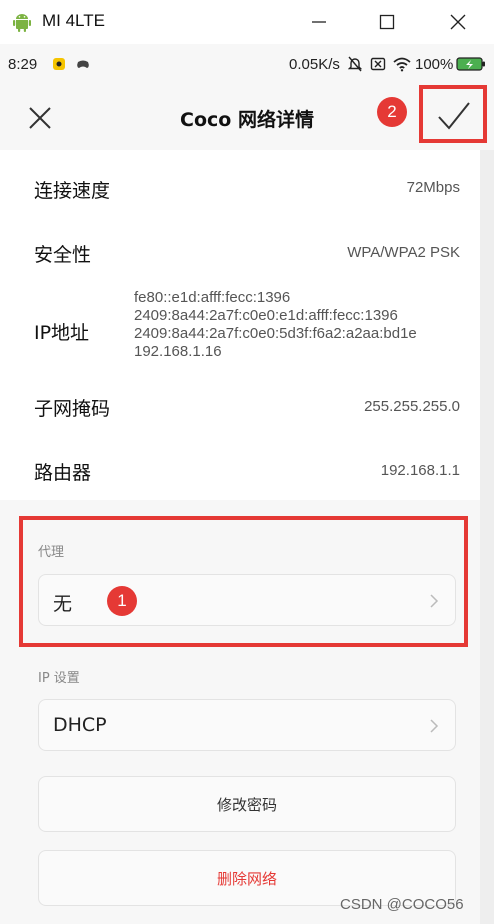 Image resolution: width=494 pixels, height=924 pixels. Describe the element at coordinates (59, 64) in the screenshot. I see `notification-app-icon` at that location.